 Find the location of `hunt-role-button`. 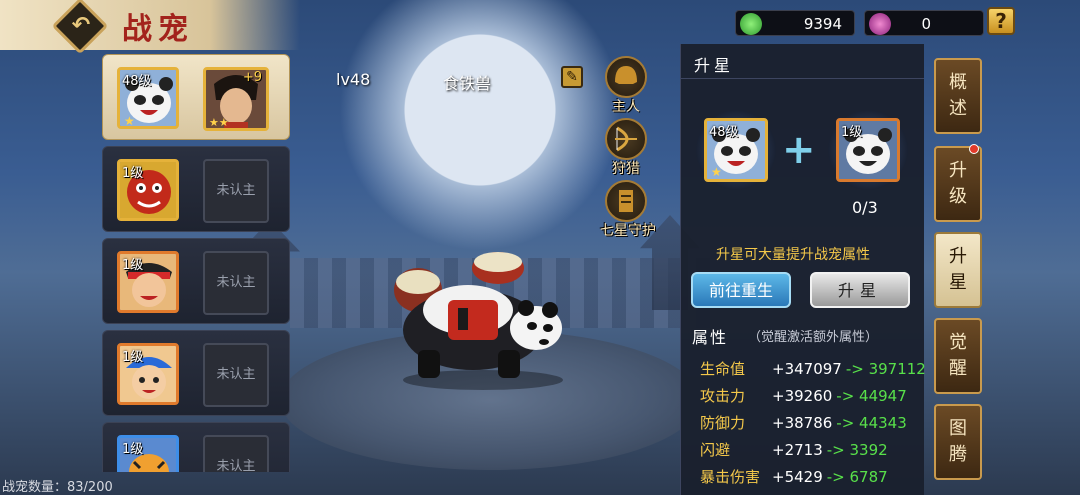

hunt-role-button is located at coordinates (626, 139).